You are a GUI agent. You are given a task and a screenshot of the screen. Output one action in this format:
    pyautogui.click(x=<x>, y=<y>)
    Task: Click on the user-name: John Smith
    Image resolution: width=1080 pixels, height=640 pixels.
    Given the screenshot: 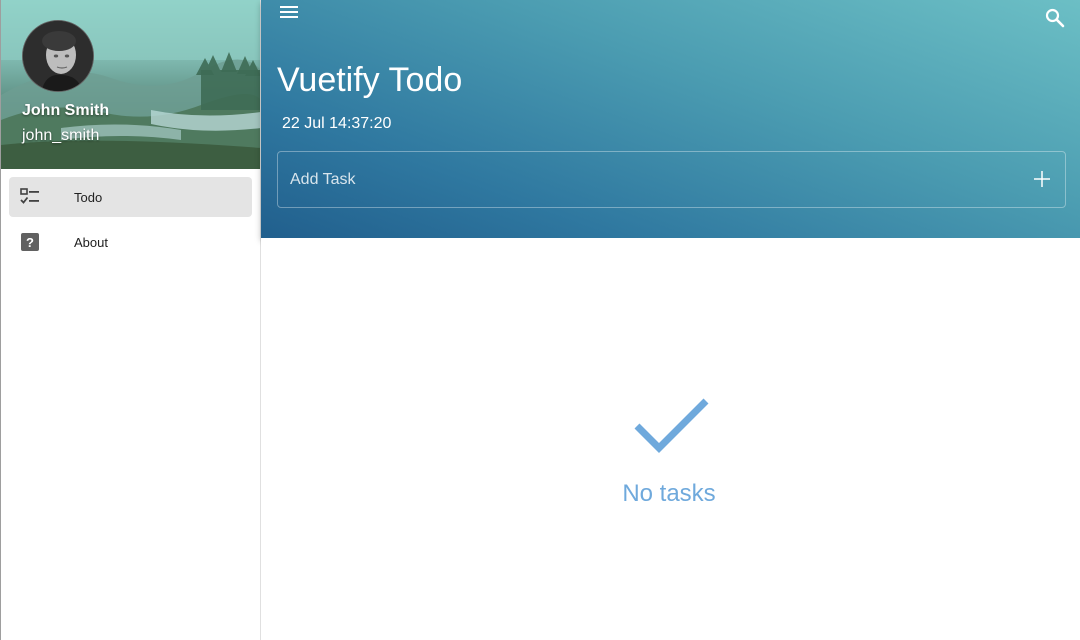 What is the action you would take?
    pyautogui.click(x=66, y=110)
    